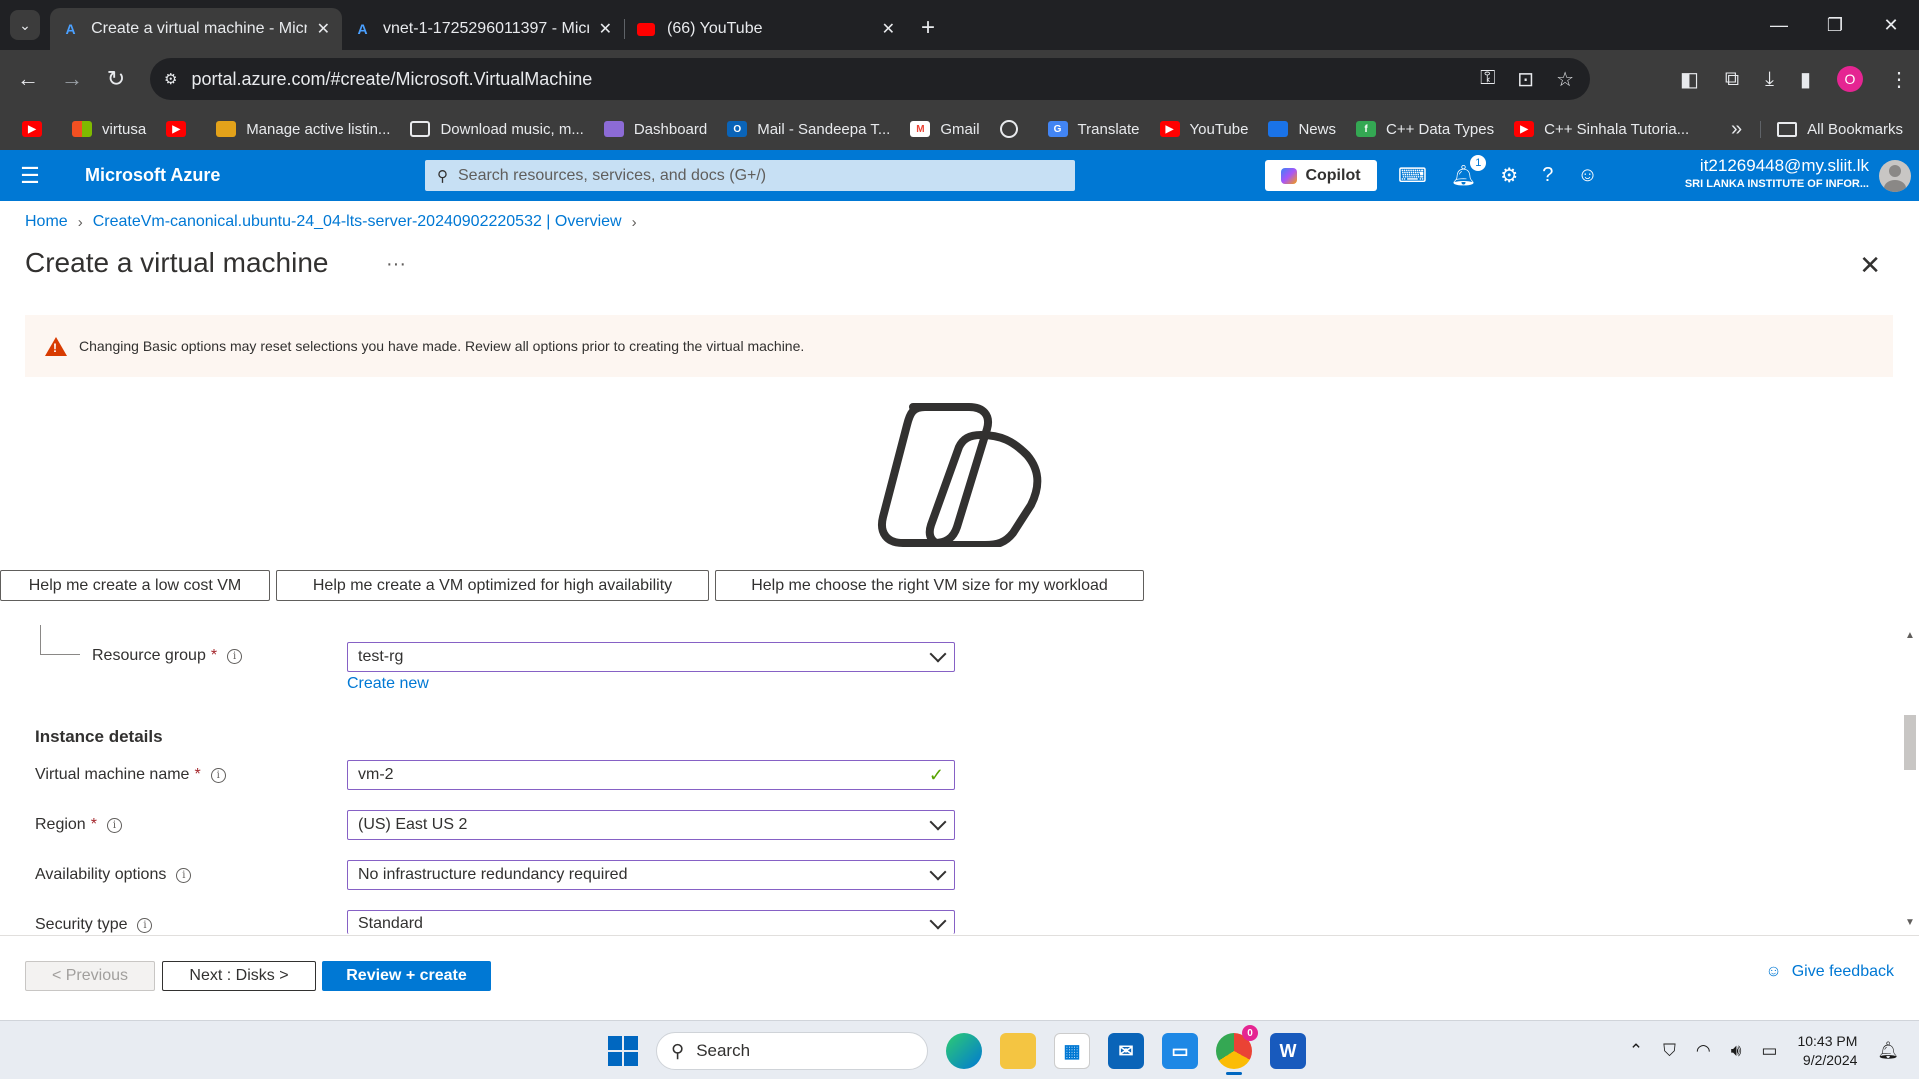 This screenshot has width=1919, height=1080. Describe the element at coordinates (1412, 175) in the screenshot. I see `cloud-shell-icon: ⌨` at that location.